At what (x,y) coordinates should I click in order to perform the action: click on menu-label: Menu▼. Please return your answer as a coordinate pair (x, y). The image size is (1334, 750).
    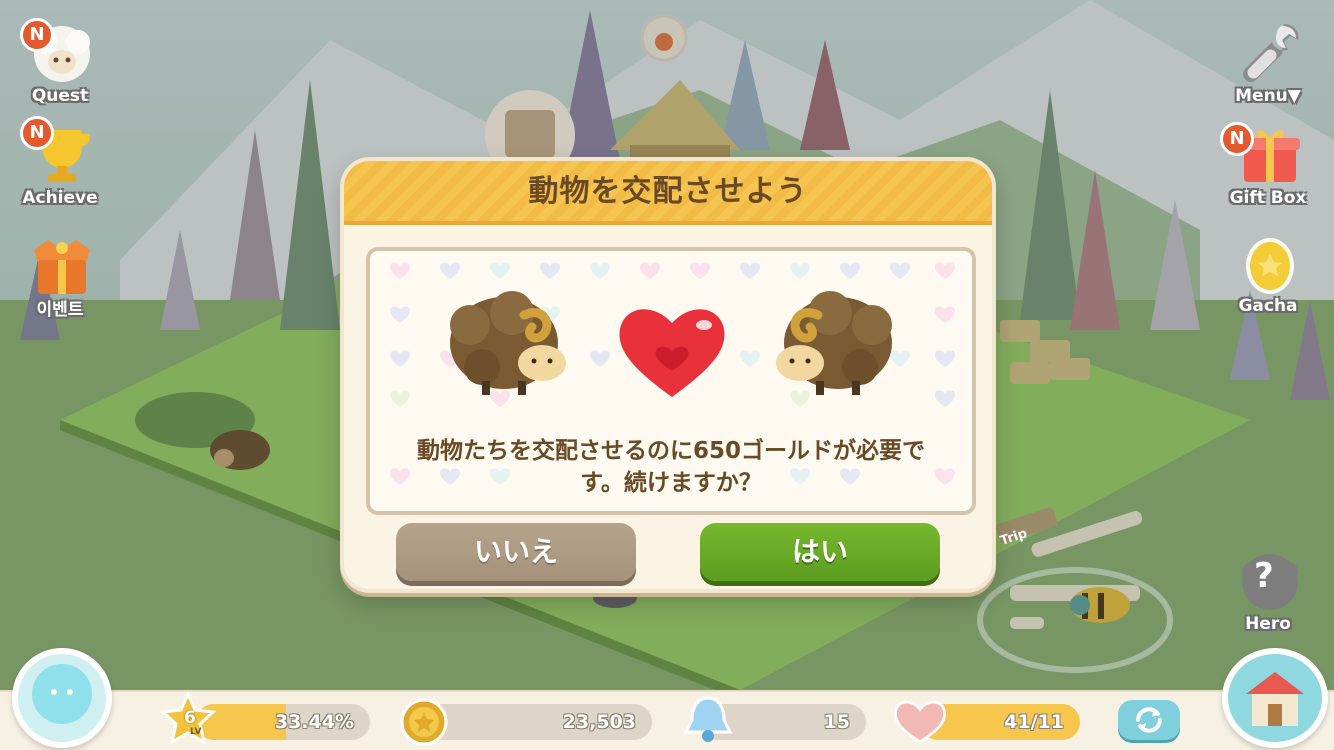
    Looking at the image, I should click on (1268, 96).